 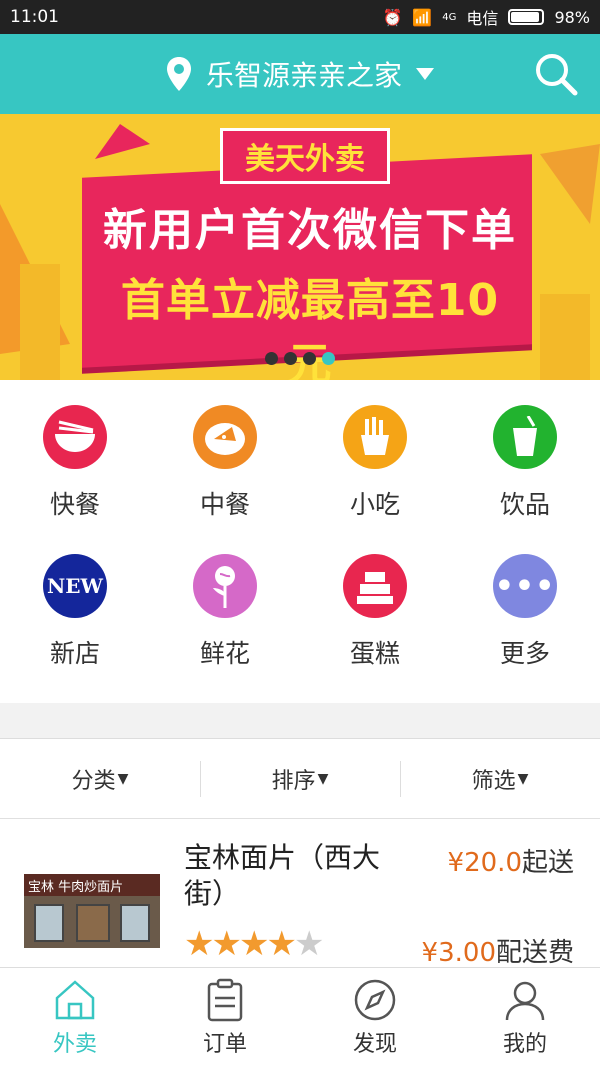 I want to click on delivery-fee: ¥3.00配送费, so click(x=498, y=950).